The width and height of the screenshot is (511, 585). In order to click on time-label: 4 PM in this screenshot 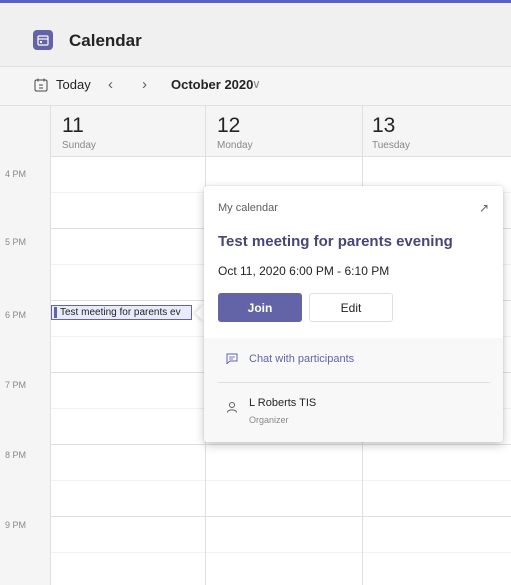, I will do `click(16, 174)`.